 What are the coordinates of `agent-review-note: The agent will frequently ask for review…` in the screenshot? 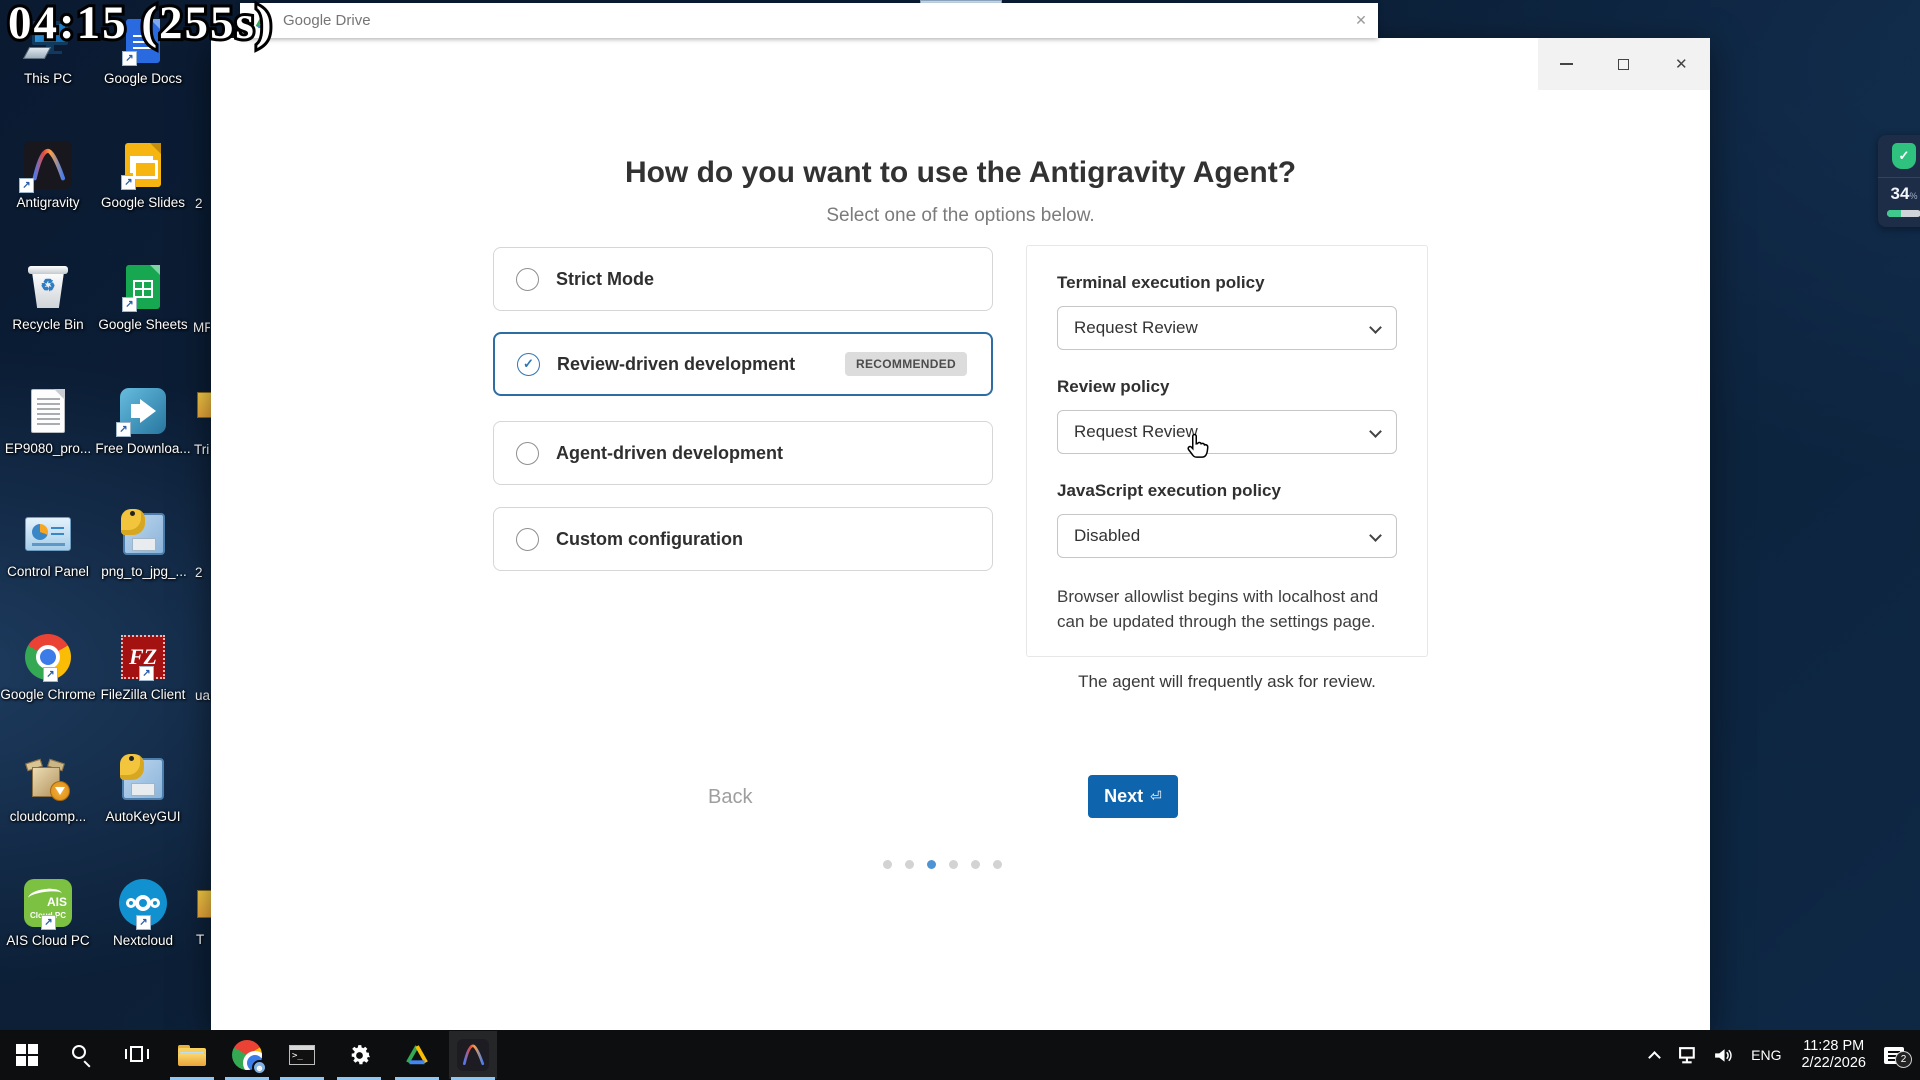 It's located at (1227, 681).